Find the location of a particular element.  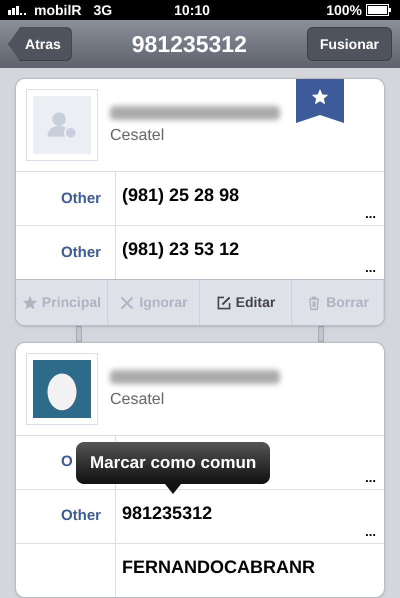

network-text: 3G is located at coordinates (102, 10).